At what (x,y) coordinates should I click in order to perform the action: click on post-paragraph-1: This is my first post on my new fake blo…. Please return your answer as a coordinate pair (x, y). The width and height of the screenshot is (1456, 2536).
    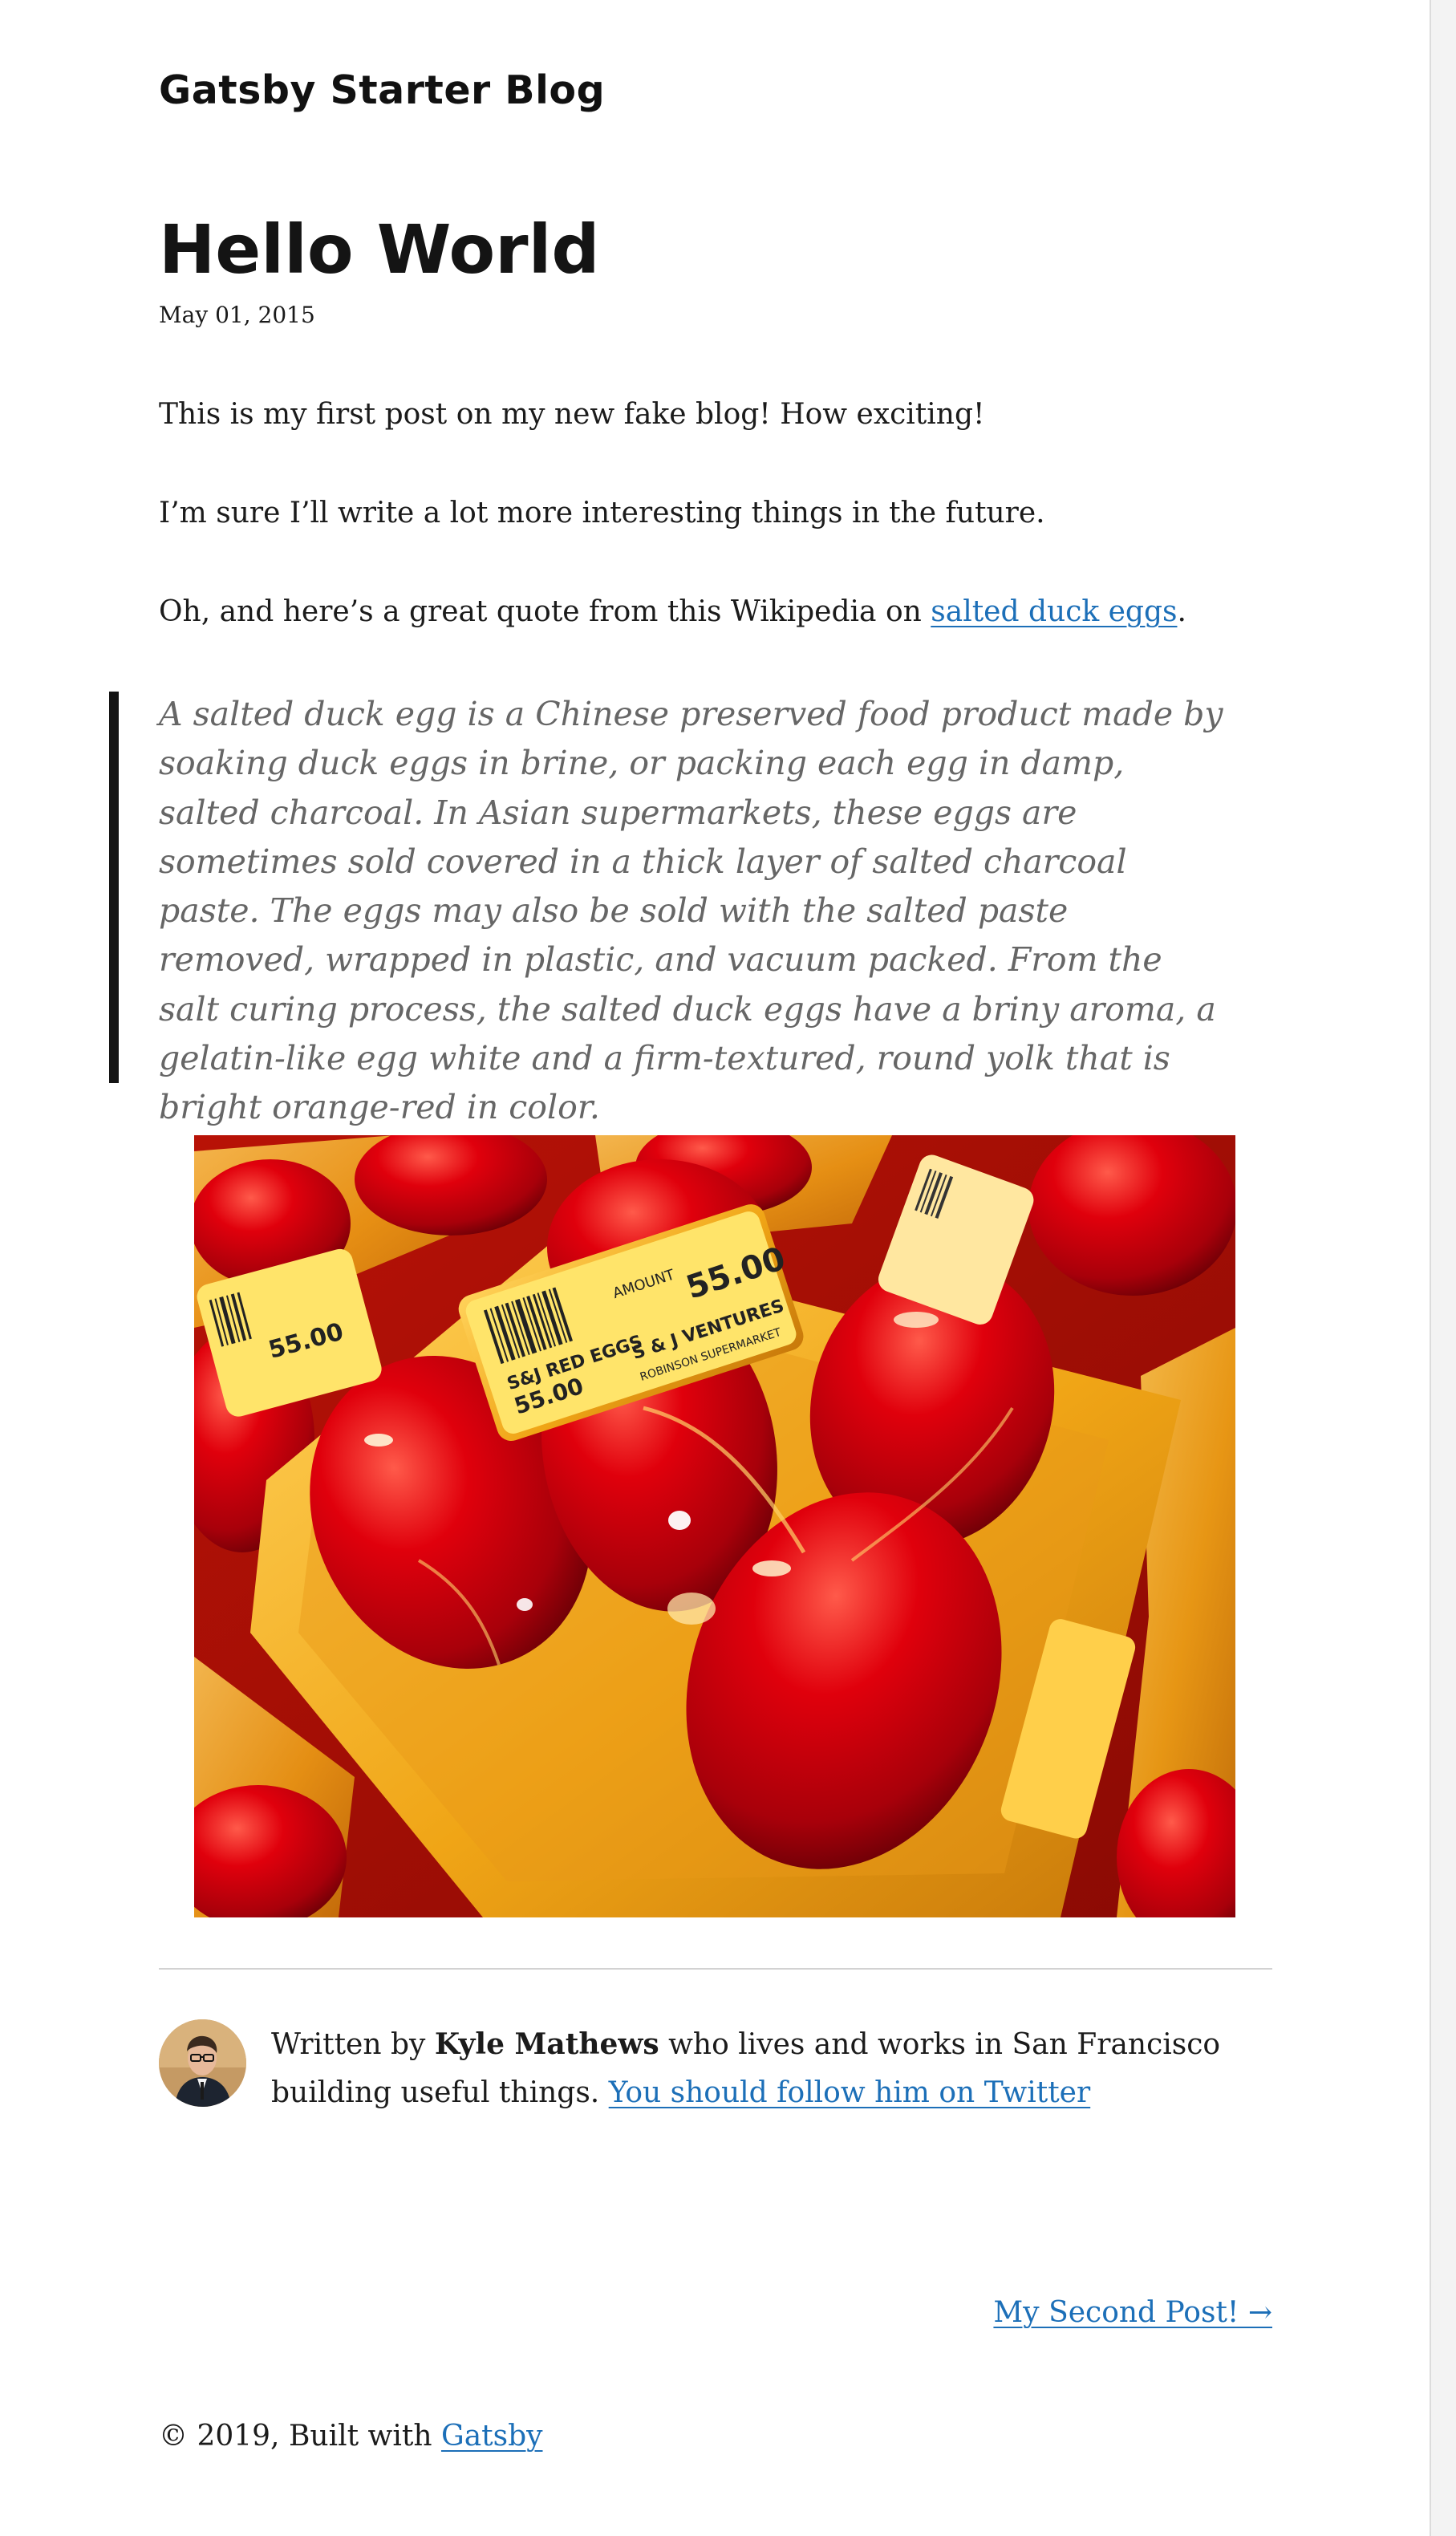
    Looking at the image, I should click on (572, 414).